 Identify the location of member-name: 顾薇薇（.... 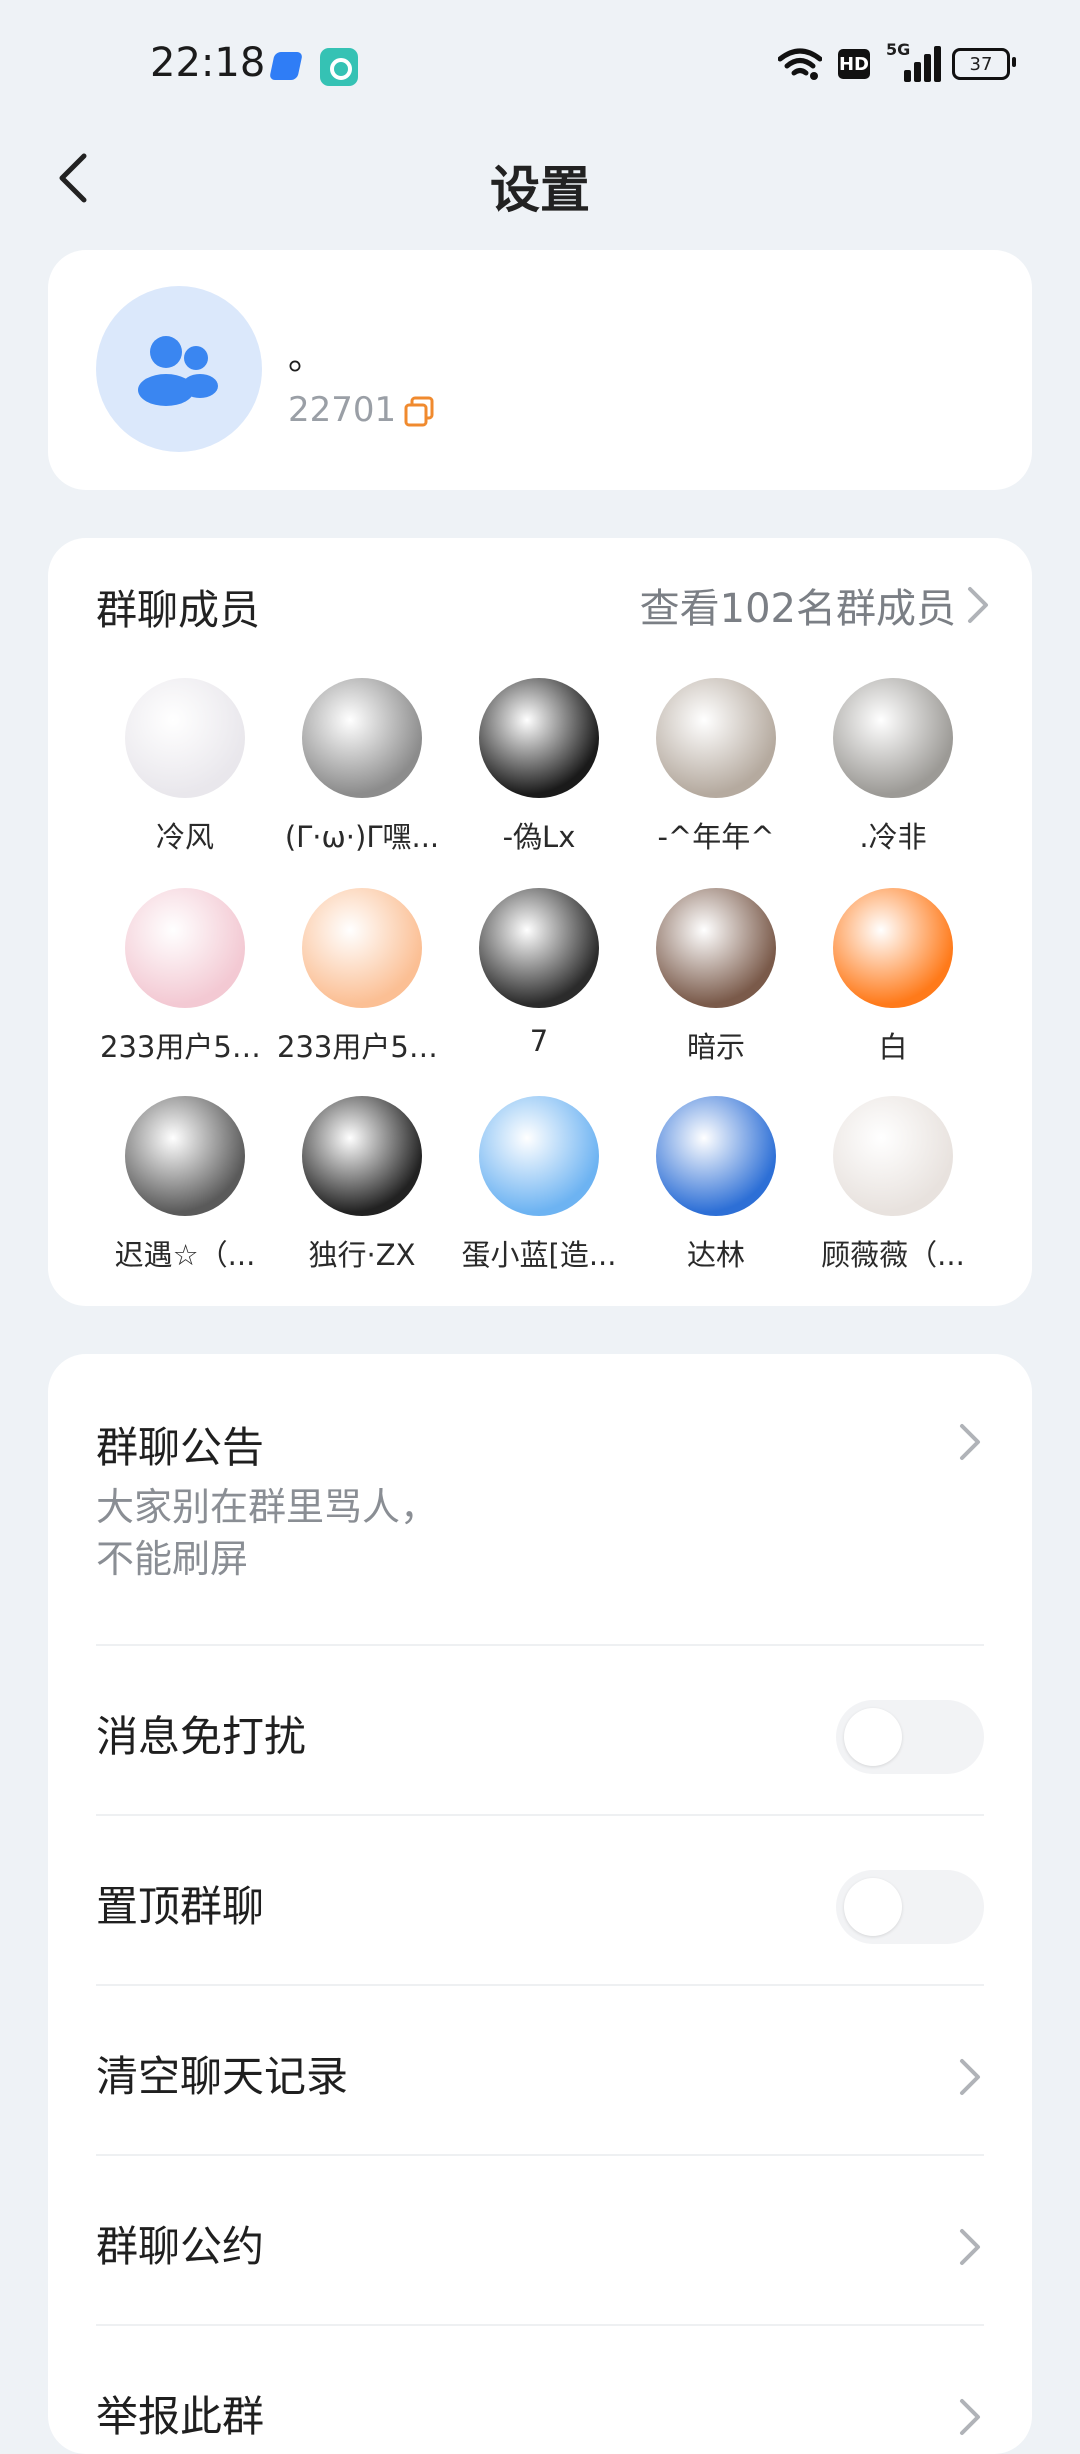
(893, 1255).